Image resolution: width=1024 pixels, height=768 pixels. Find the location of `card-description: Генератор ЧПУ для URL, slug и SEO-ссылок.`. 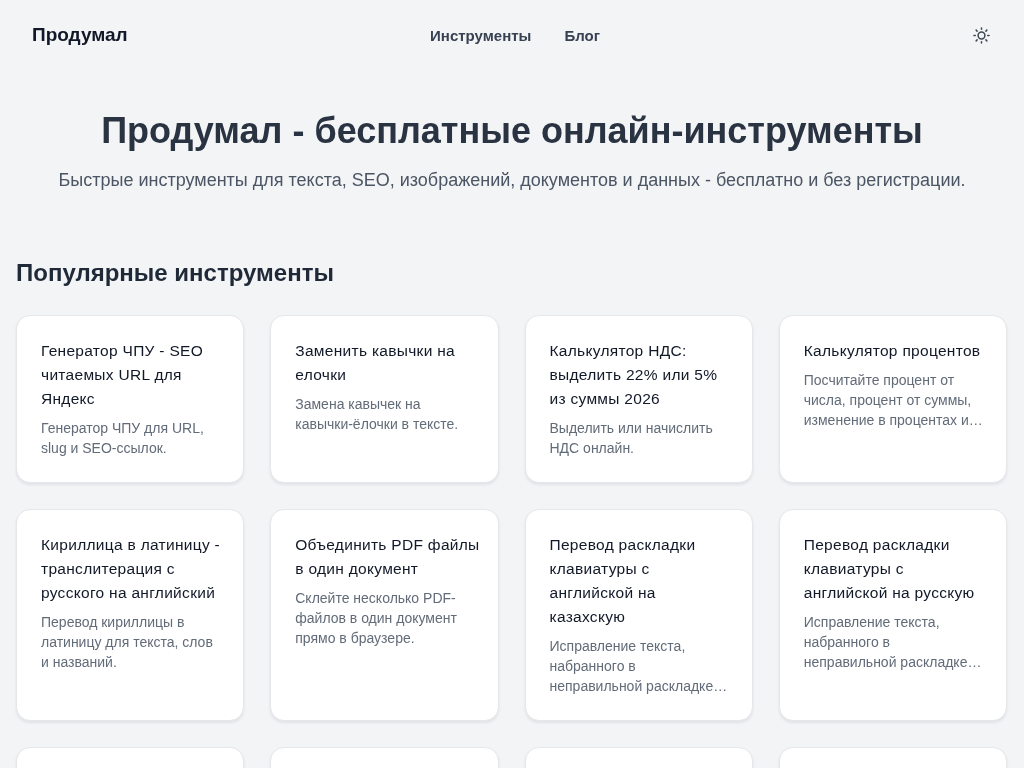

card-description: Генератор ЧПУ для URL, slug и SEO-ссылок. is located at coordinates (123, 438).